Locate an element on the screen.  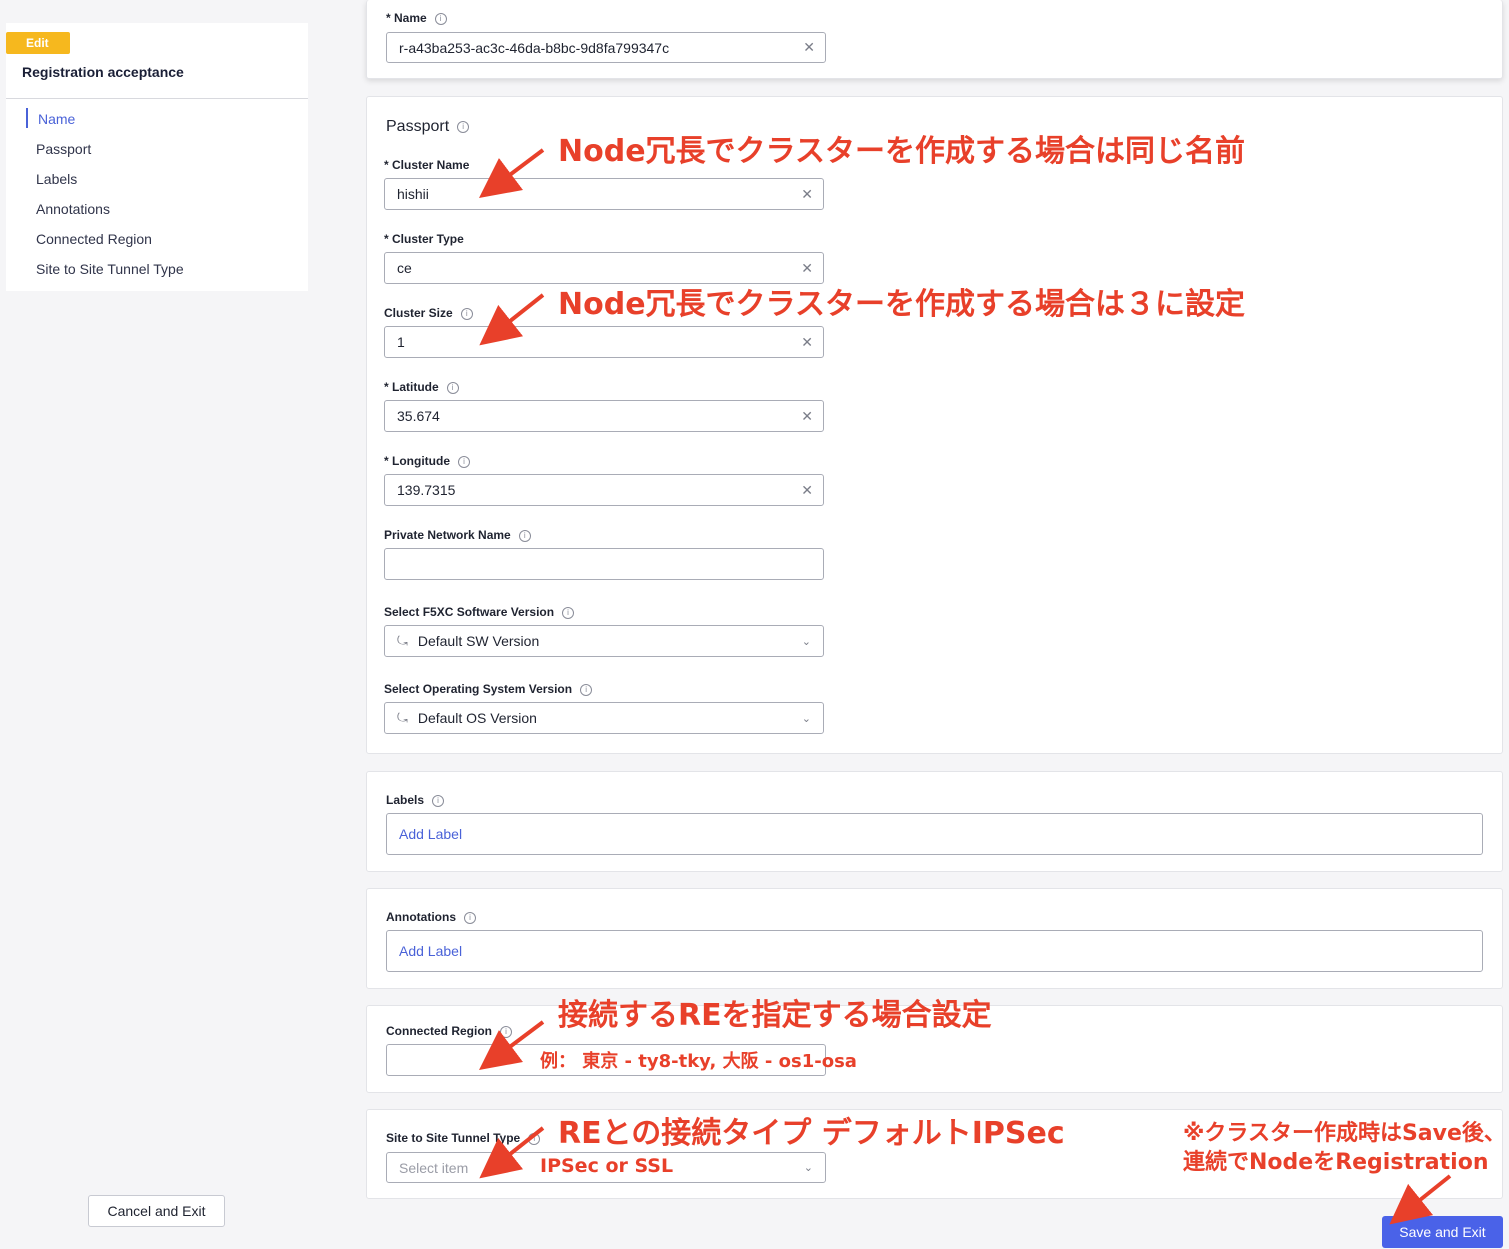
arrow-cluster-name is located at coordinates (512, 173).